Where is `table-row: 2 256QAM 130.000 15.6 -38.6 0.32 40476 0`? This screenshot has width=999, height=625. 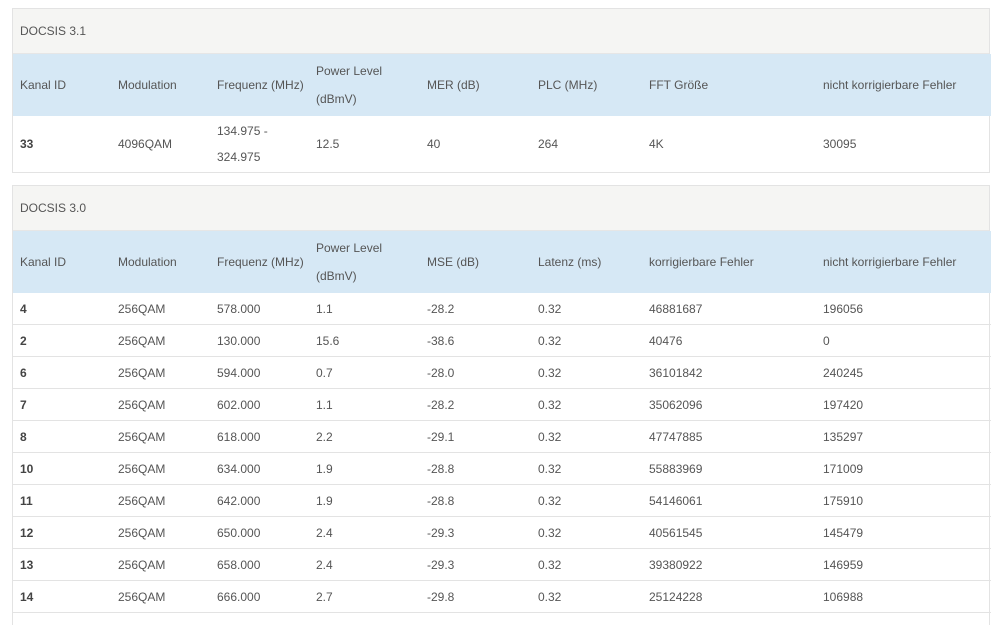
table-row: 2 256QAM 130.000 15.6 -38.6 0.32 40476 0 is located at coordinates (502, 340).